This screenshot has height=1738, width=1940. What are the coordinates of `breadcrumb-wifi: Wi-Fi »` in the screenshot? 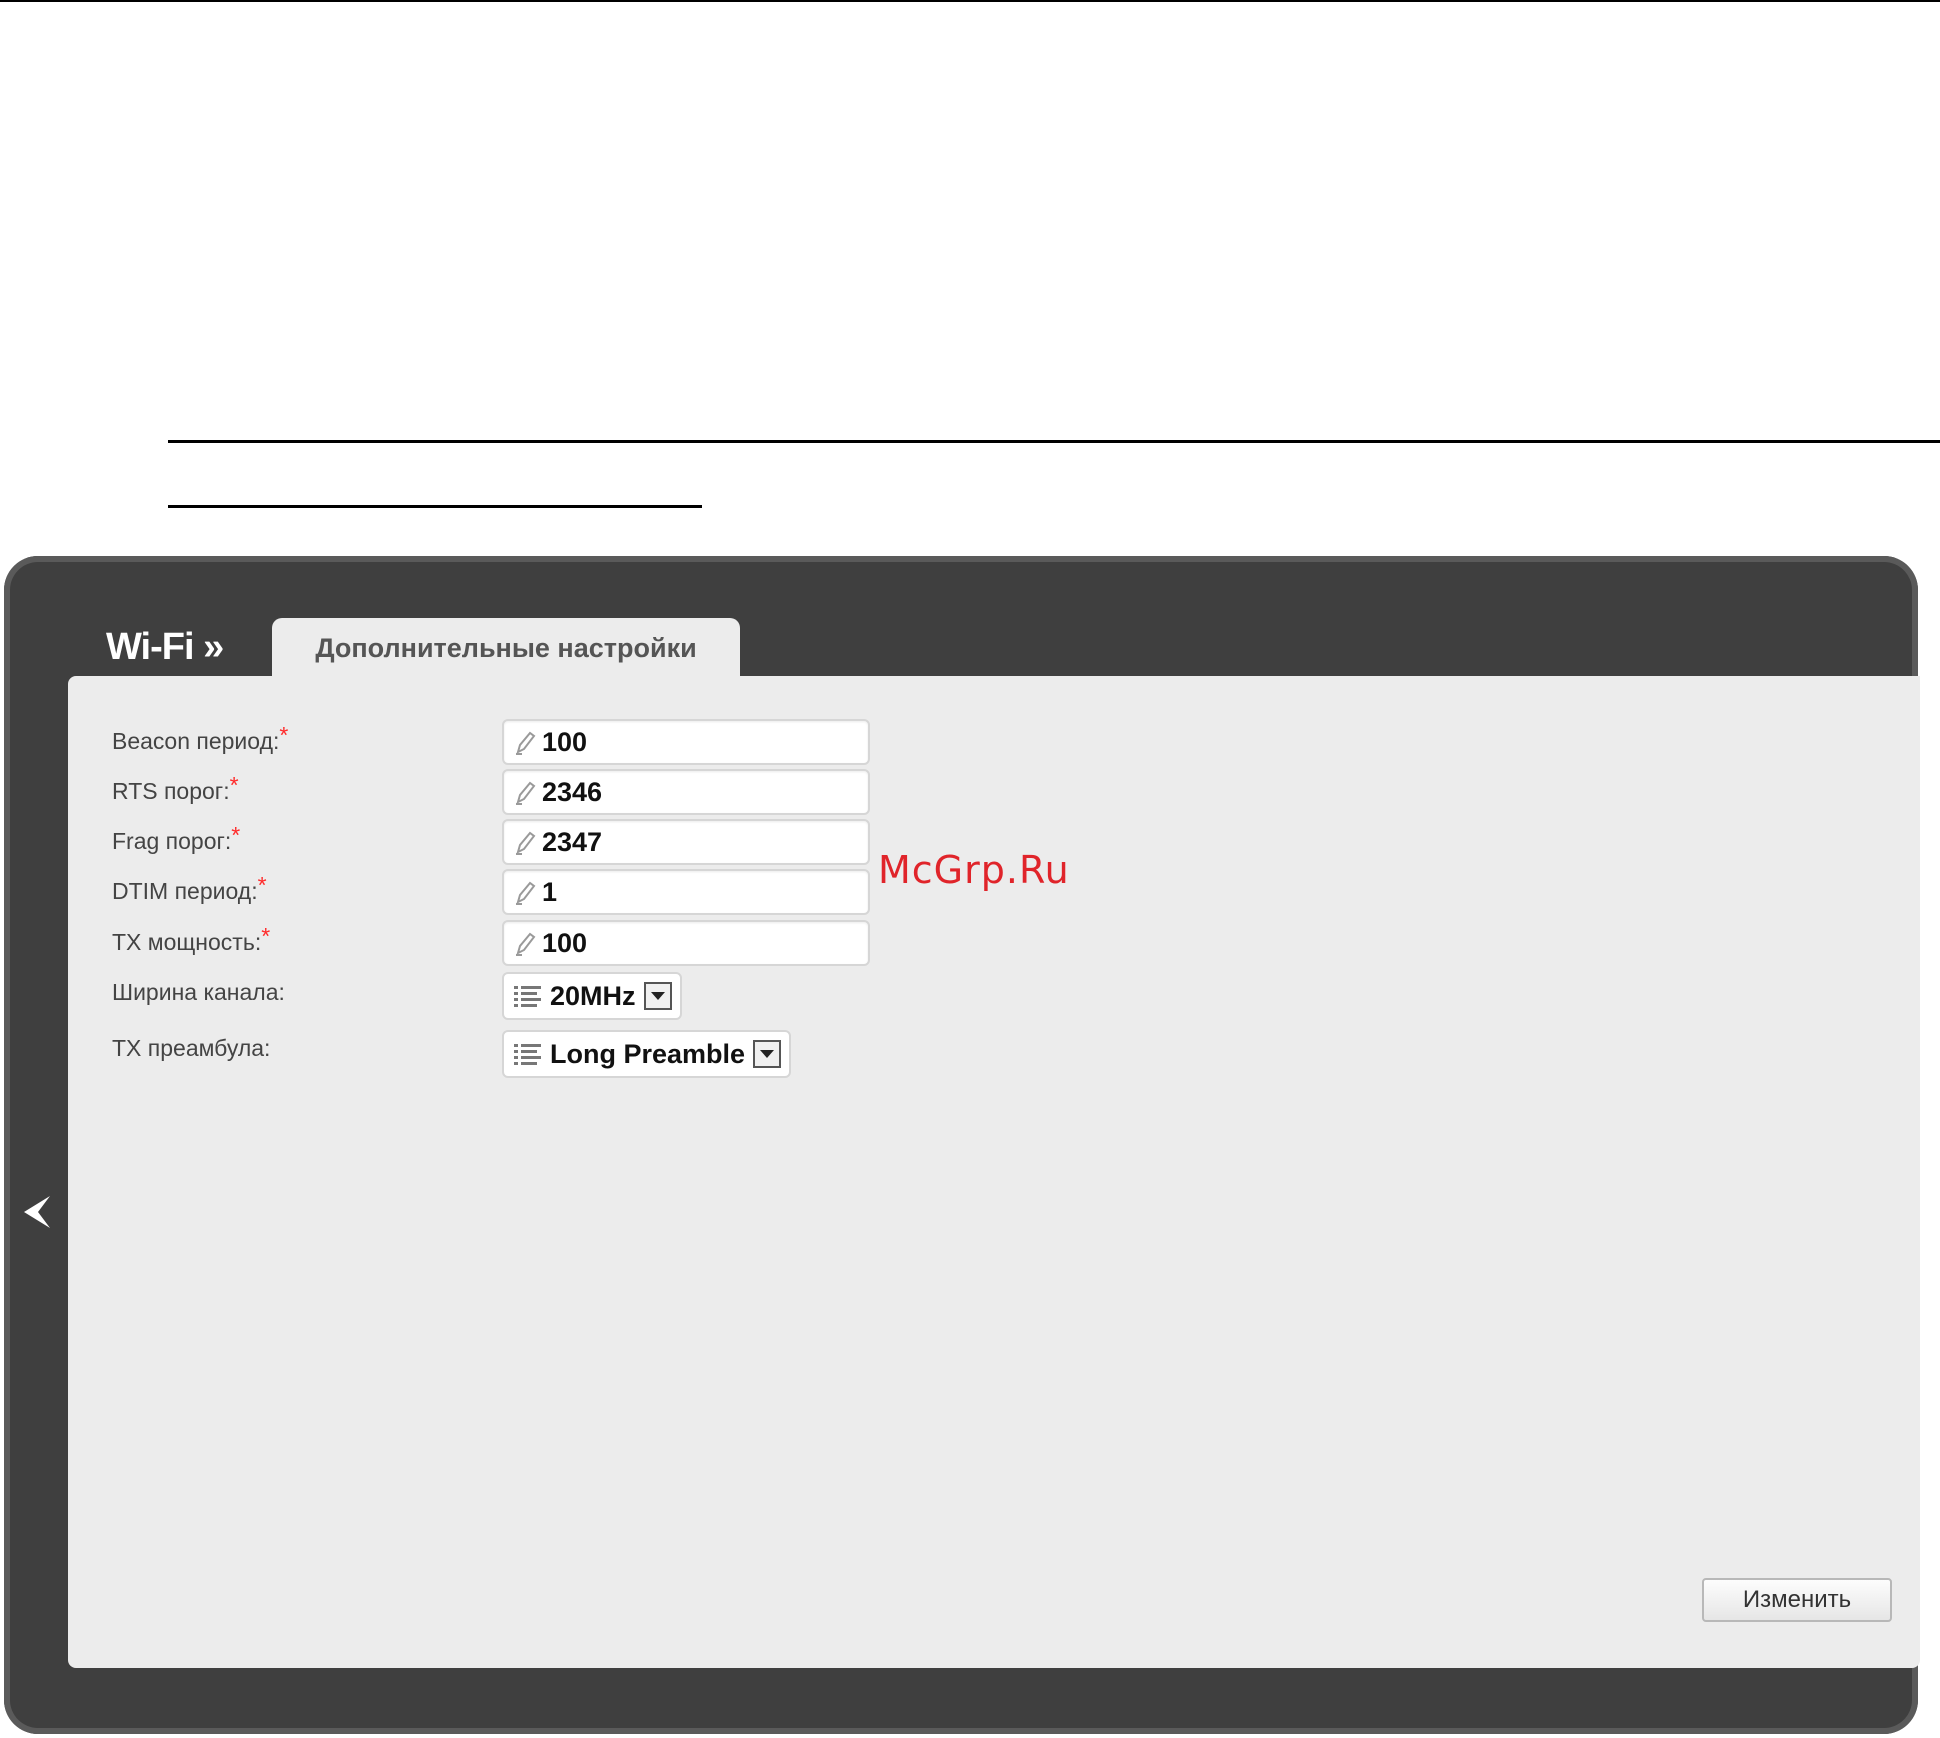 It's located at (165, 647).